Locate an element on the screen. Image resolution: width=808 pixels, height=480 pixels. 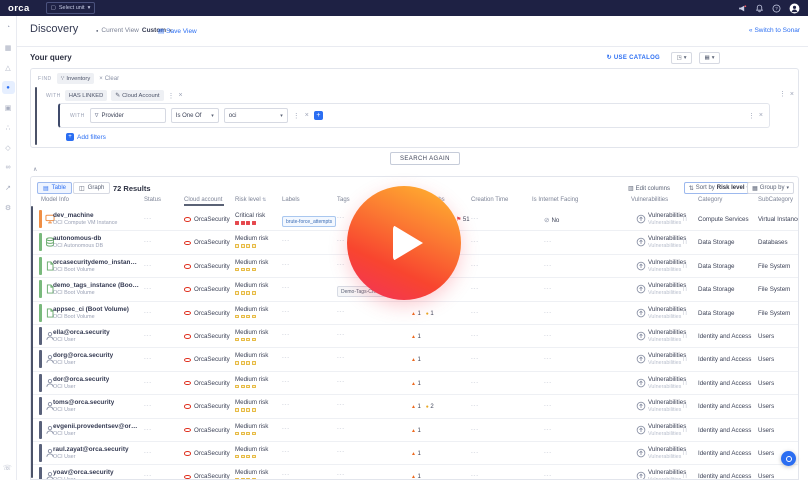
sidebar-item-settings: ⚙ is located at coordinates (8, 207).